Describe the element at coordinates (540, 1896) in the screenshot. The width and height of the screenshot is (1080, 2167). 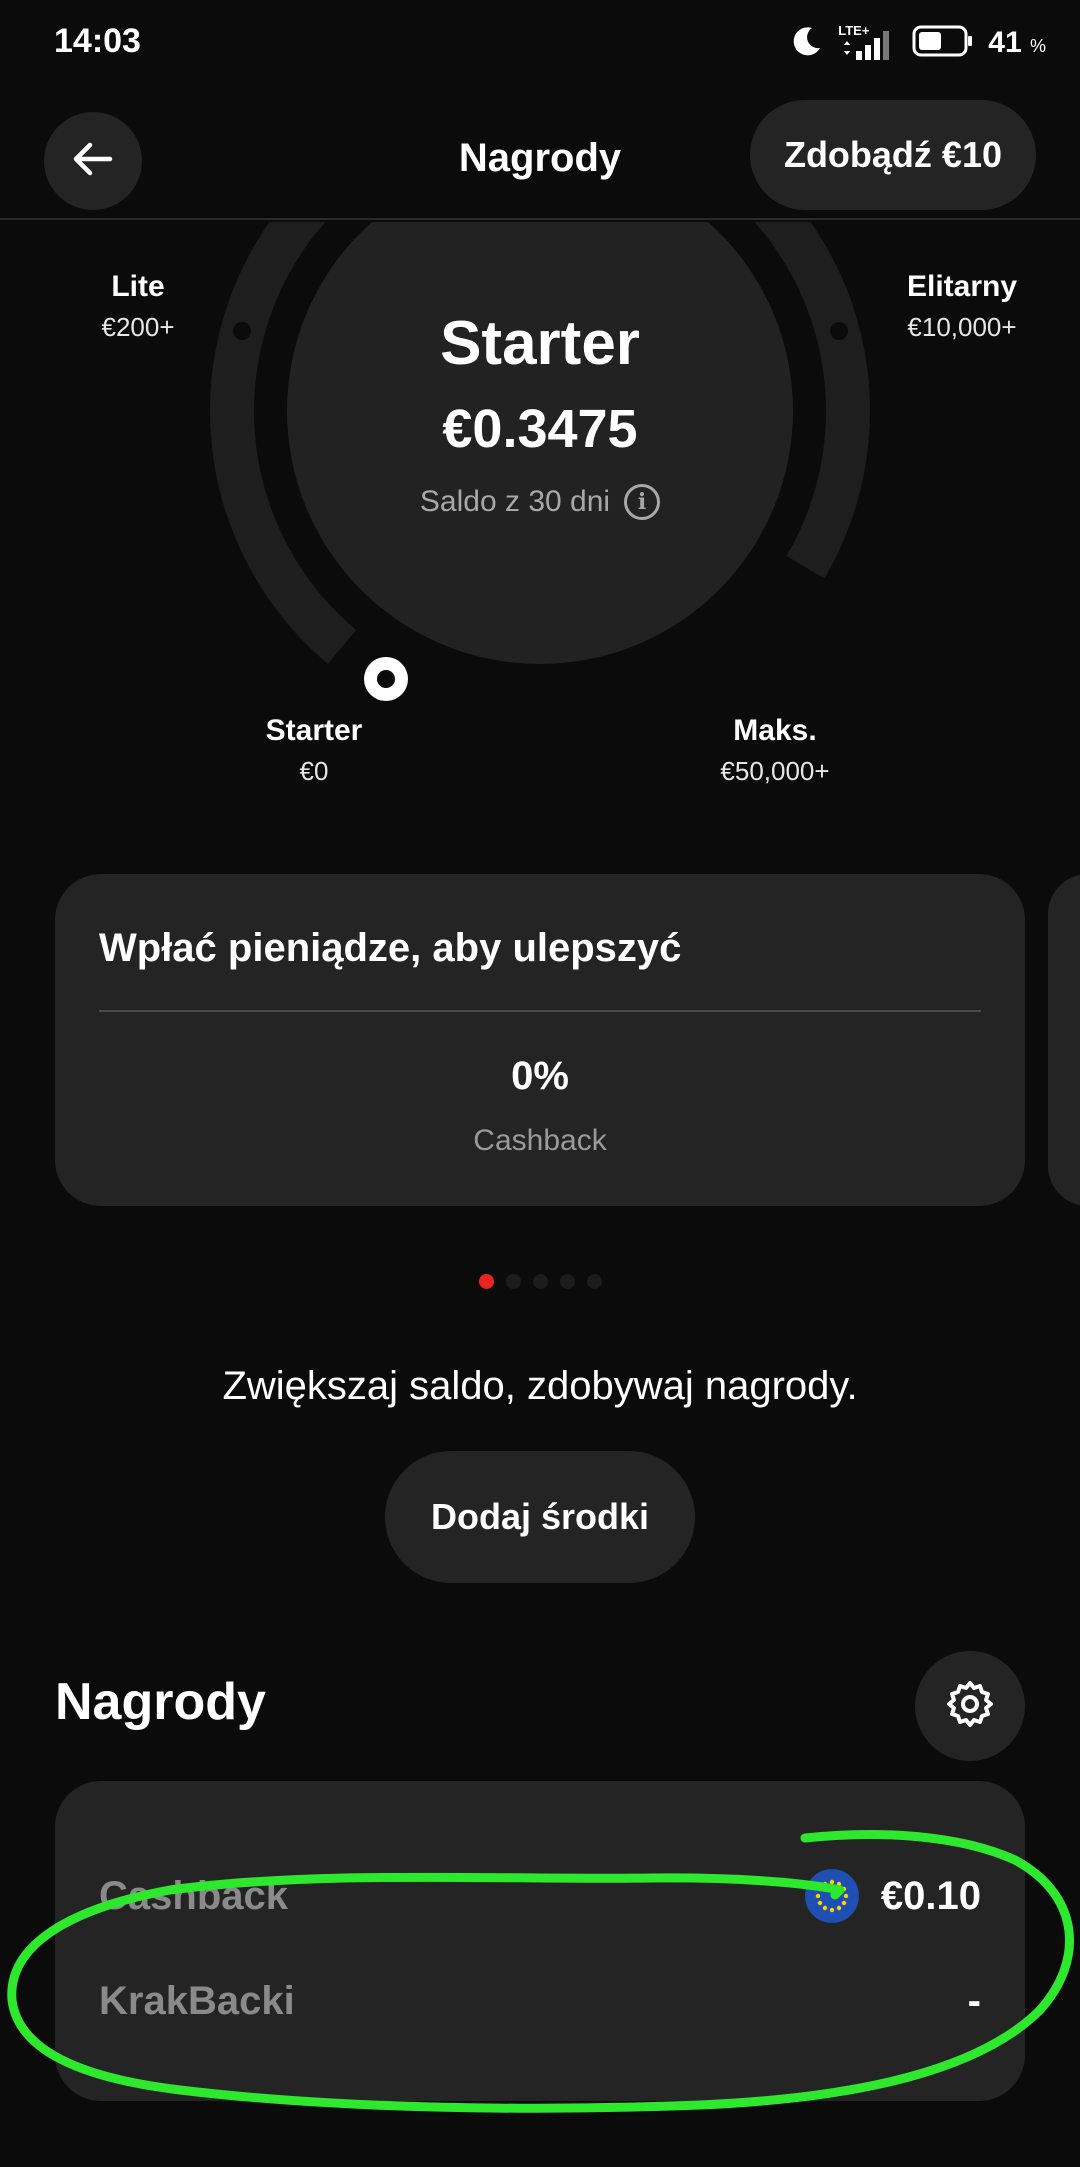
I see `reward-row-cashback: Cashback €0.10` at that location.